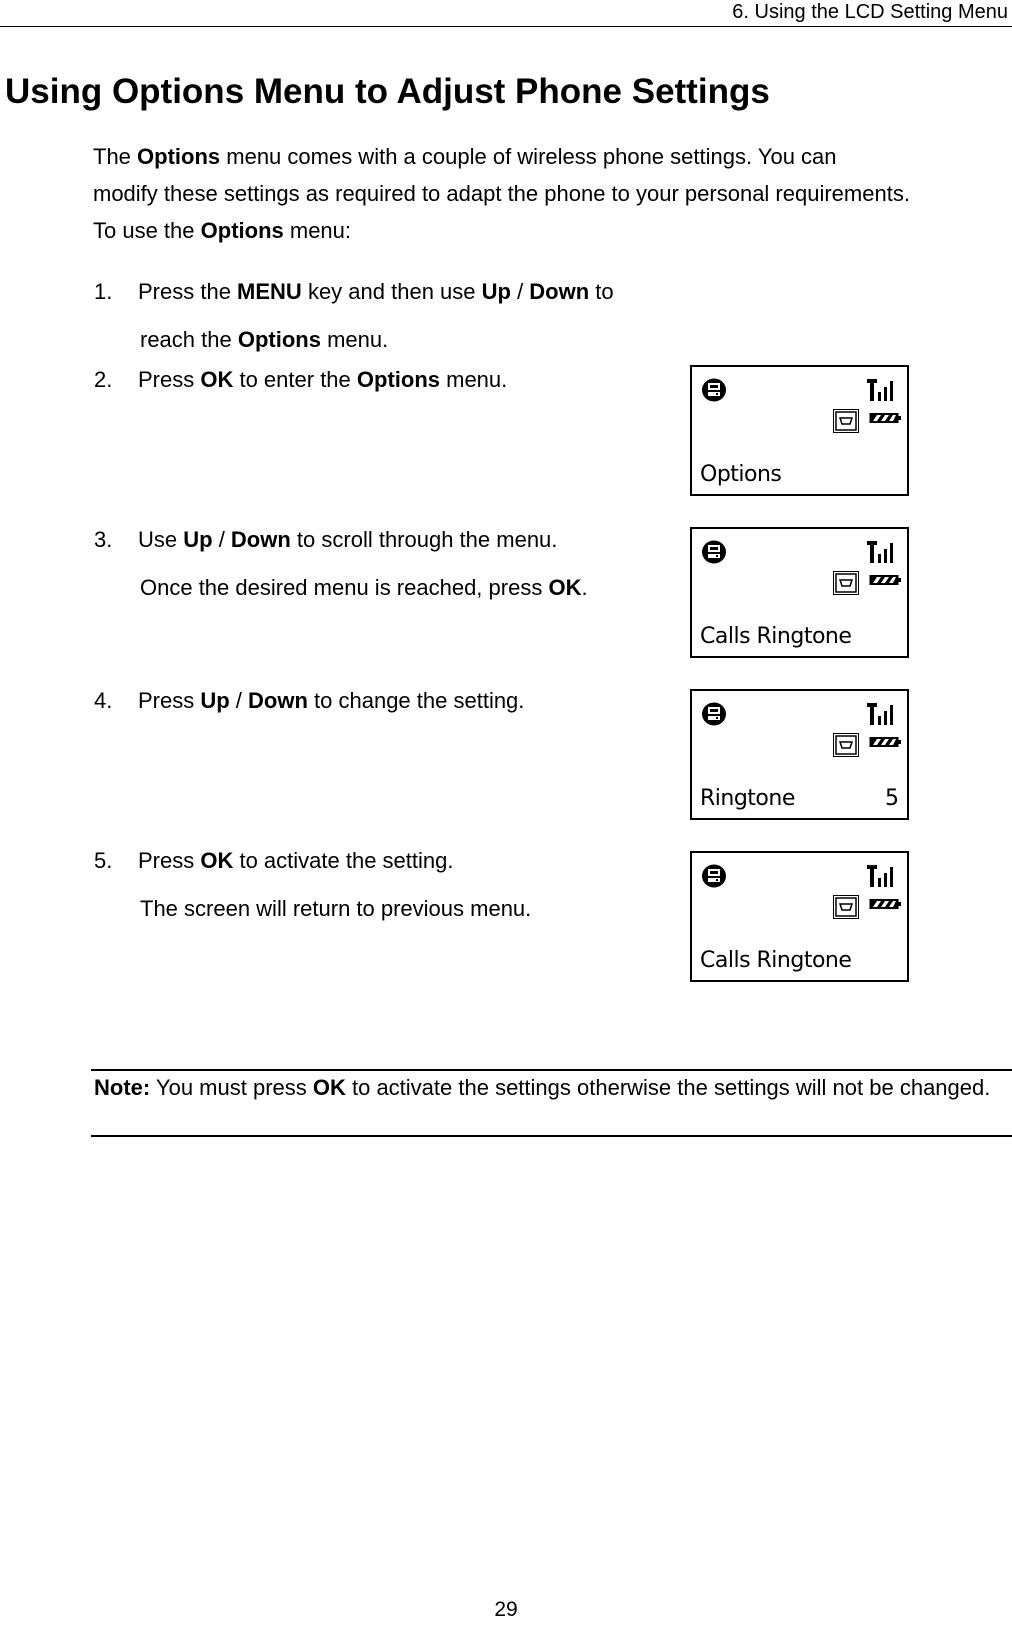 This screenshot has width=1012, height=1626. What do you see at coordinates (799, 754) in the screenshot?
I see `lcd-screen: Ringtone 5` at bounding box center [799, 754].